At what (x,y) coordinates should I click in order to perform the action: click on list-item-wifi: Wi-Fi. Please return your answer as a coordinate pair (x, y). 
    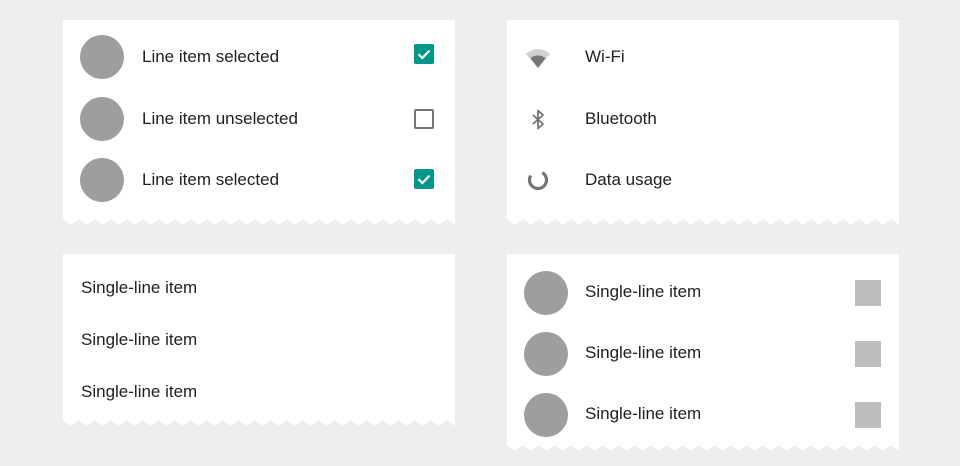
    Looking at the image, I should click on (703, 57).